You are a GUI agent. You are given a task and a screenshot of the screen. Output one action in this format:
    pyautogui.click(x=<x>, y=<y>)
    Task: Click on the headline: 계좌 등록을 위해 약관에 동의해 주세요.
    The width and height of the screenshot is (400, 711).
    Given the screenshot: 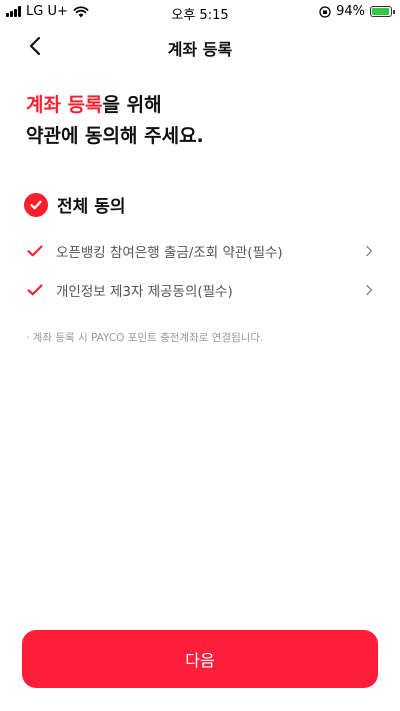 What is the action you would take?
    pyautogui.click(x=115, y=121)
    